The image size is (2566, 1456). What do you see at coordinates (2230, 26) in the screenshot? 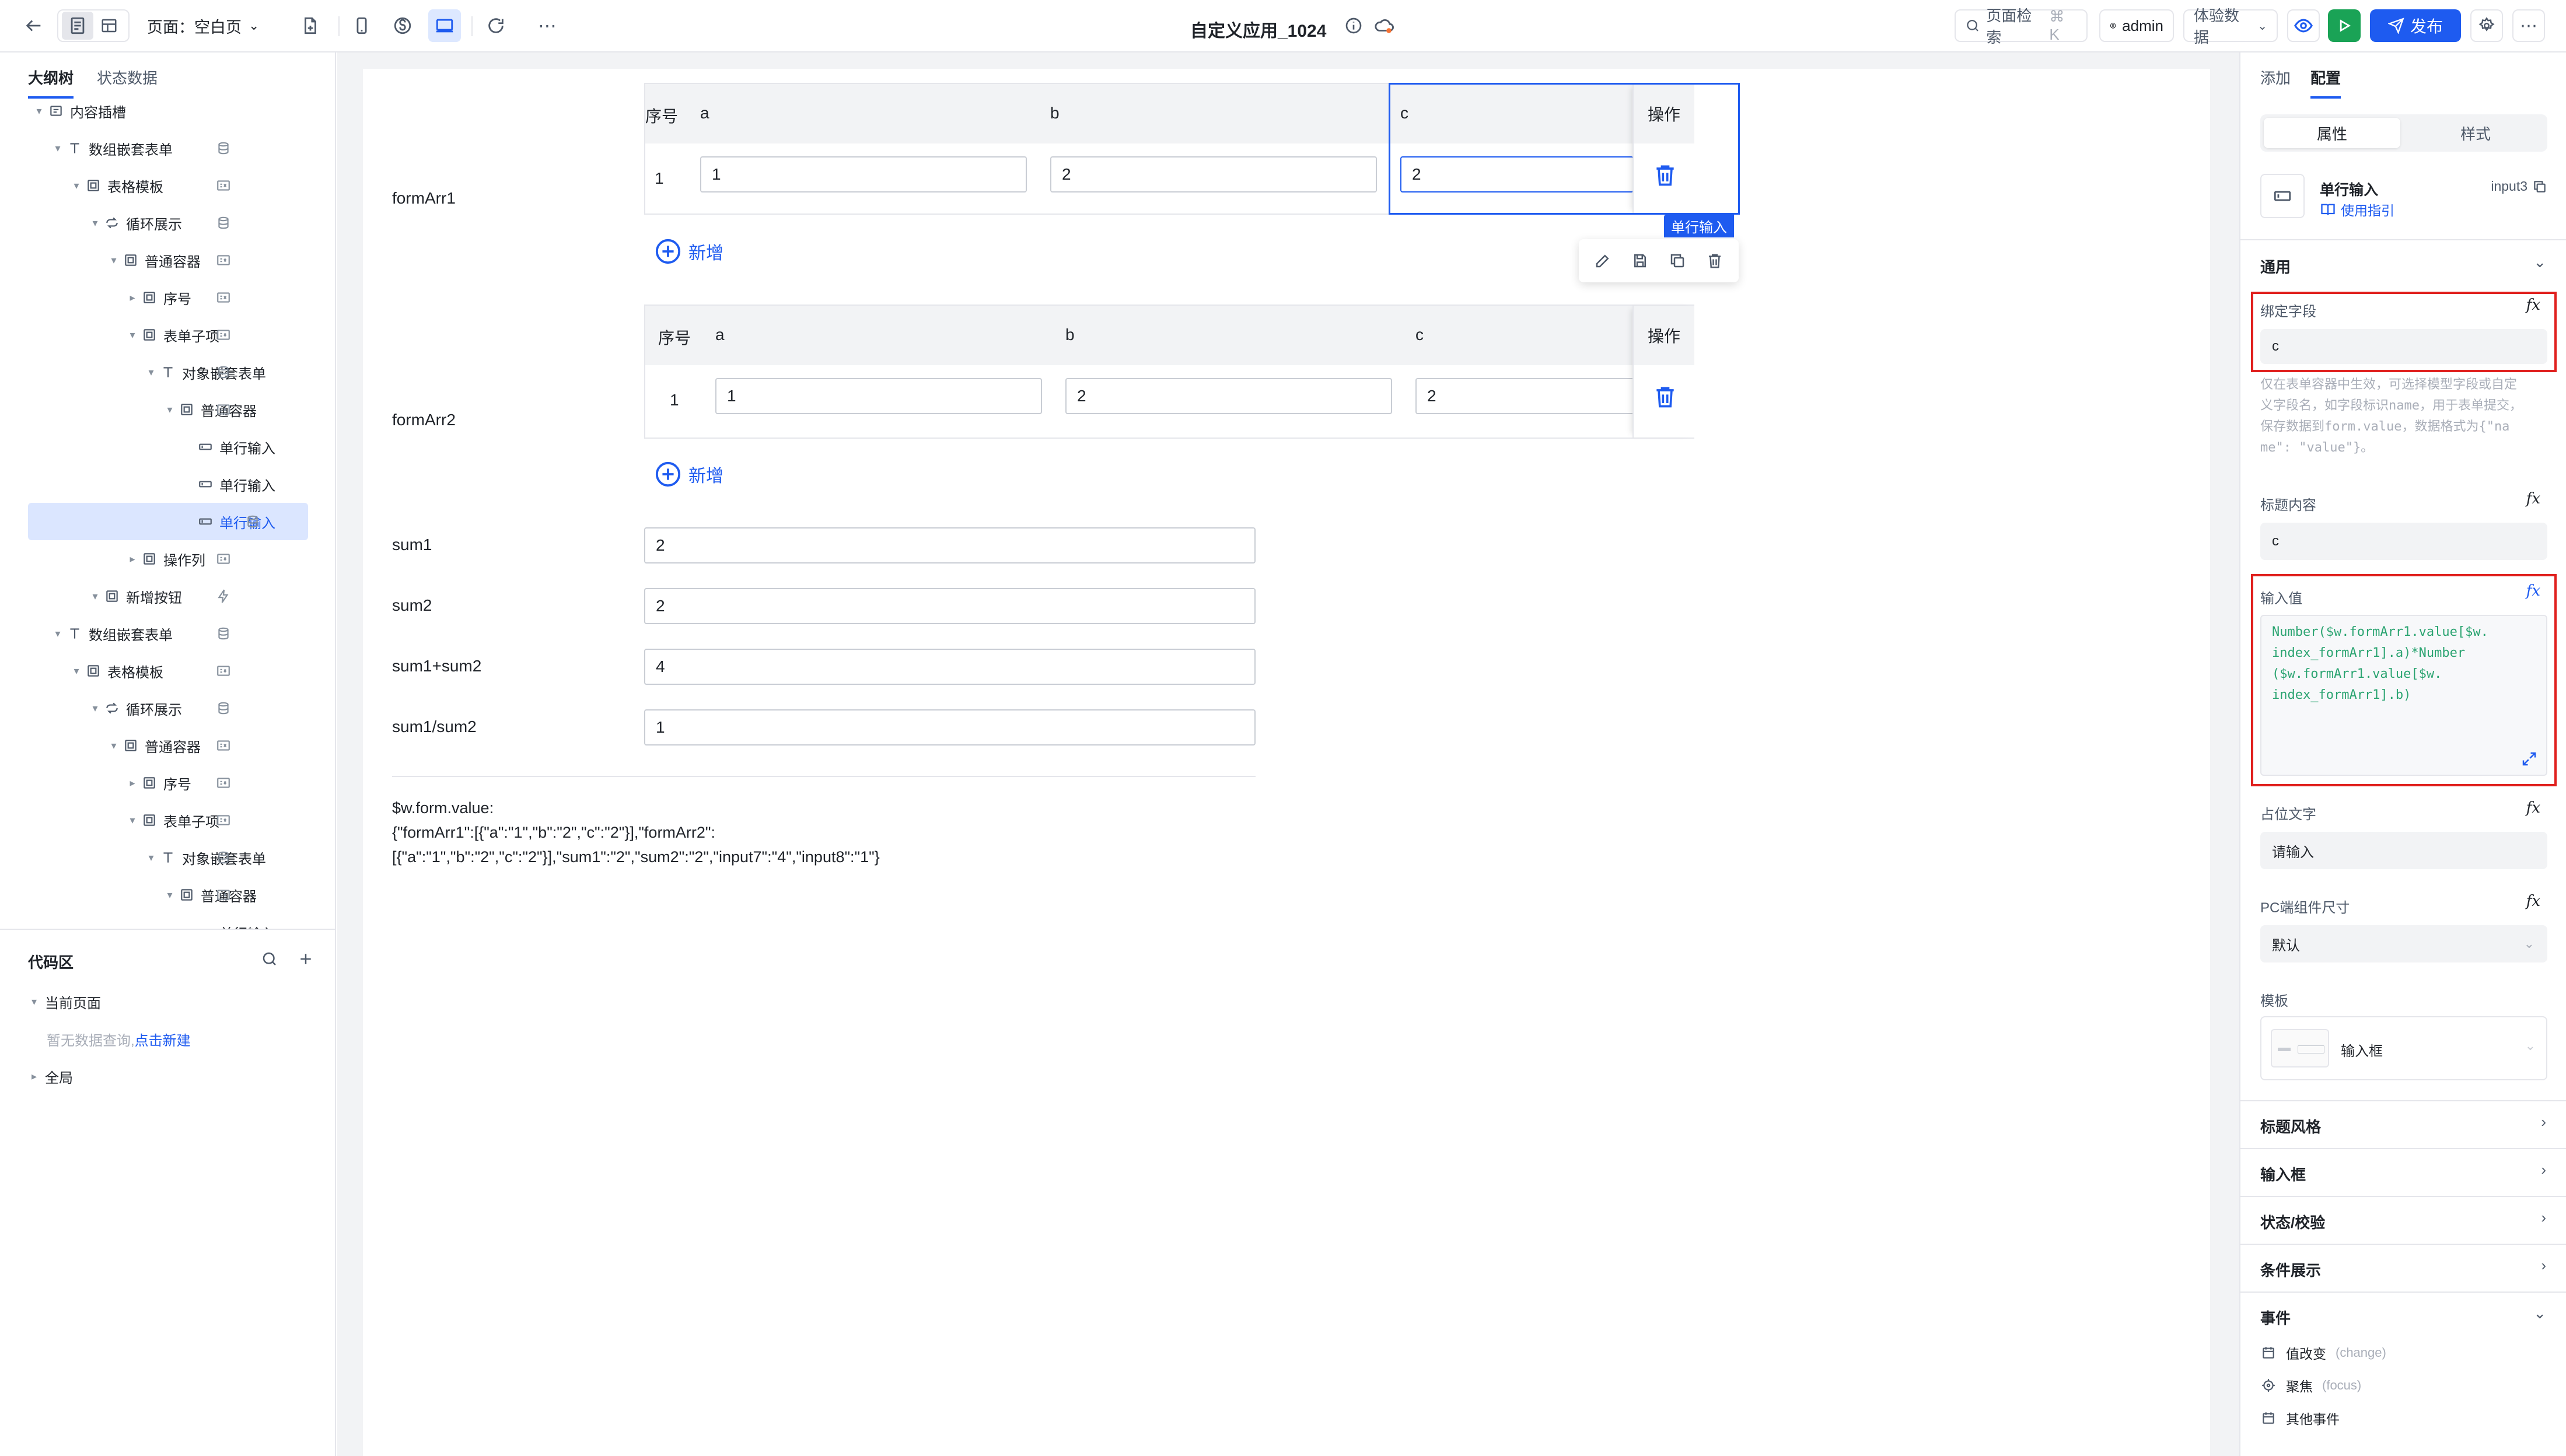
I see `experience-data-dropdown: 体验数据 ⌄` at bounding box center [2230, 26].